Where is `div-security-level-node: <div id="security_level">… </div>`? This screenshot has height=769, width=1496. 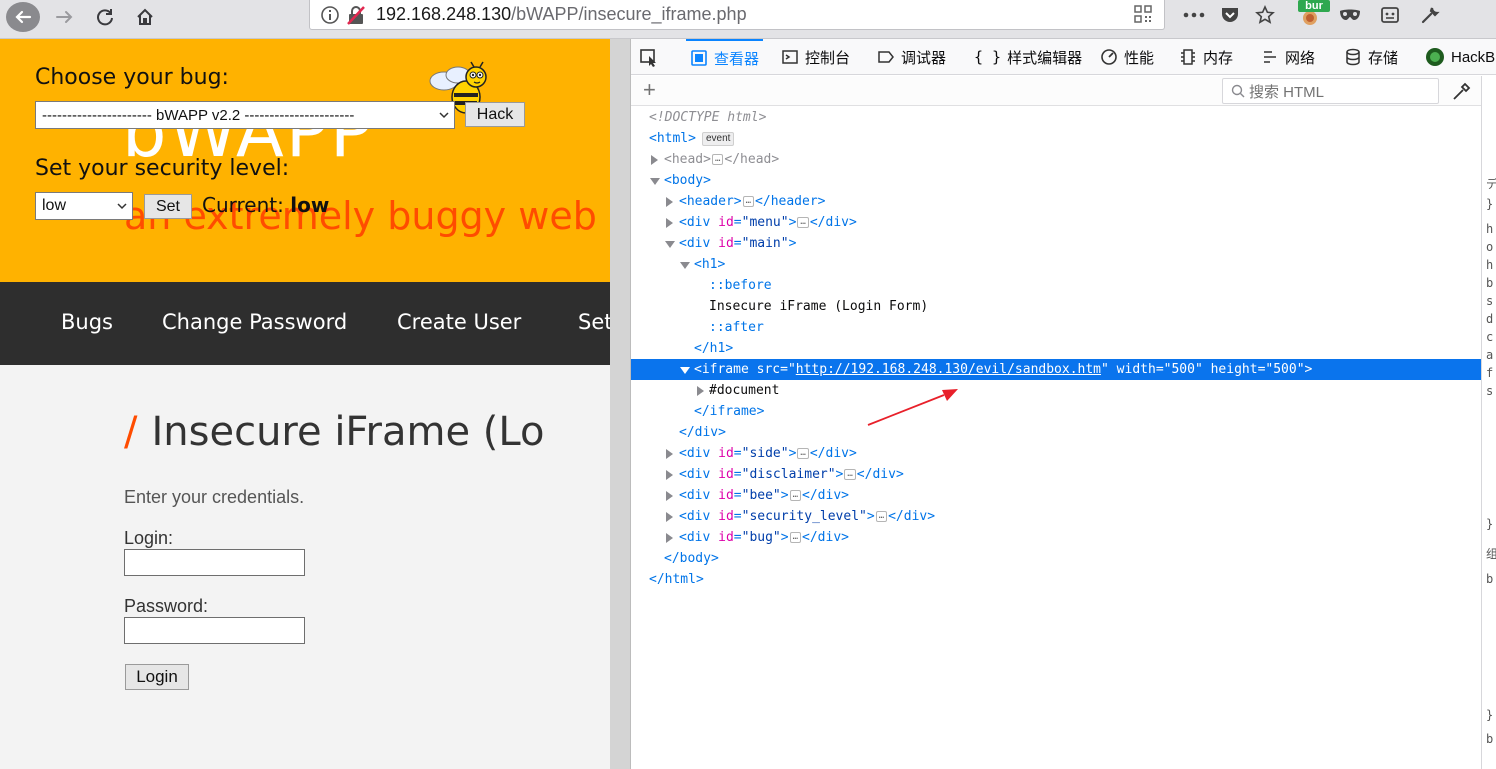 div-security-level-node: <div id="security_level">… </div> is located at coordinates (1056, 516).